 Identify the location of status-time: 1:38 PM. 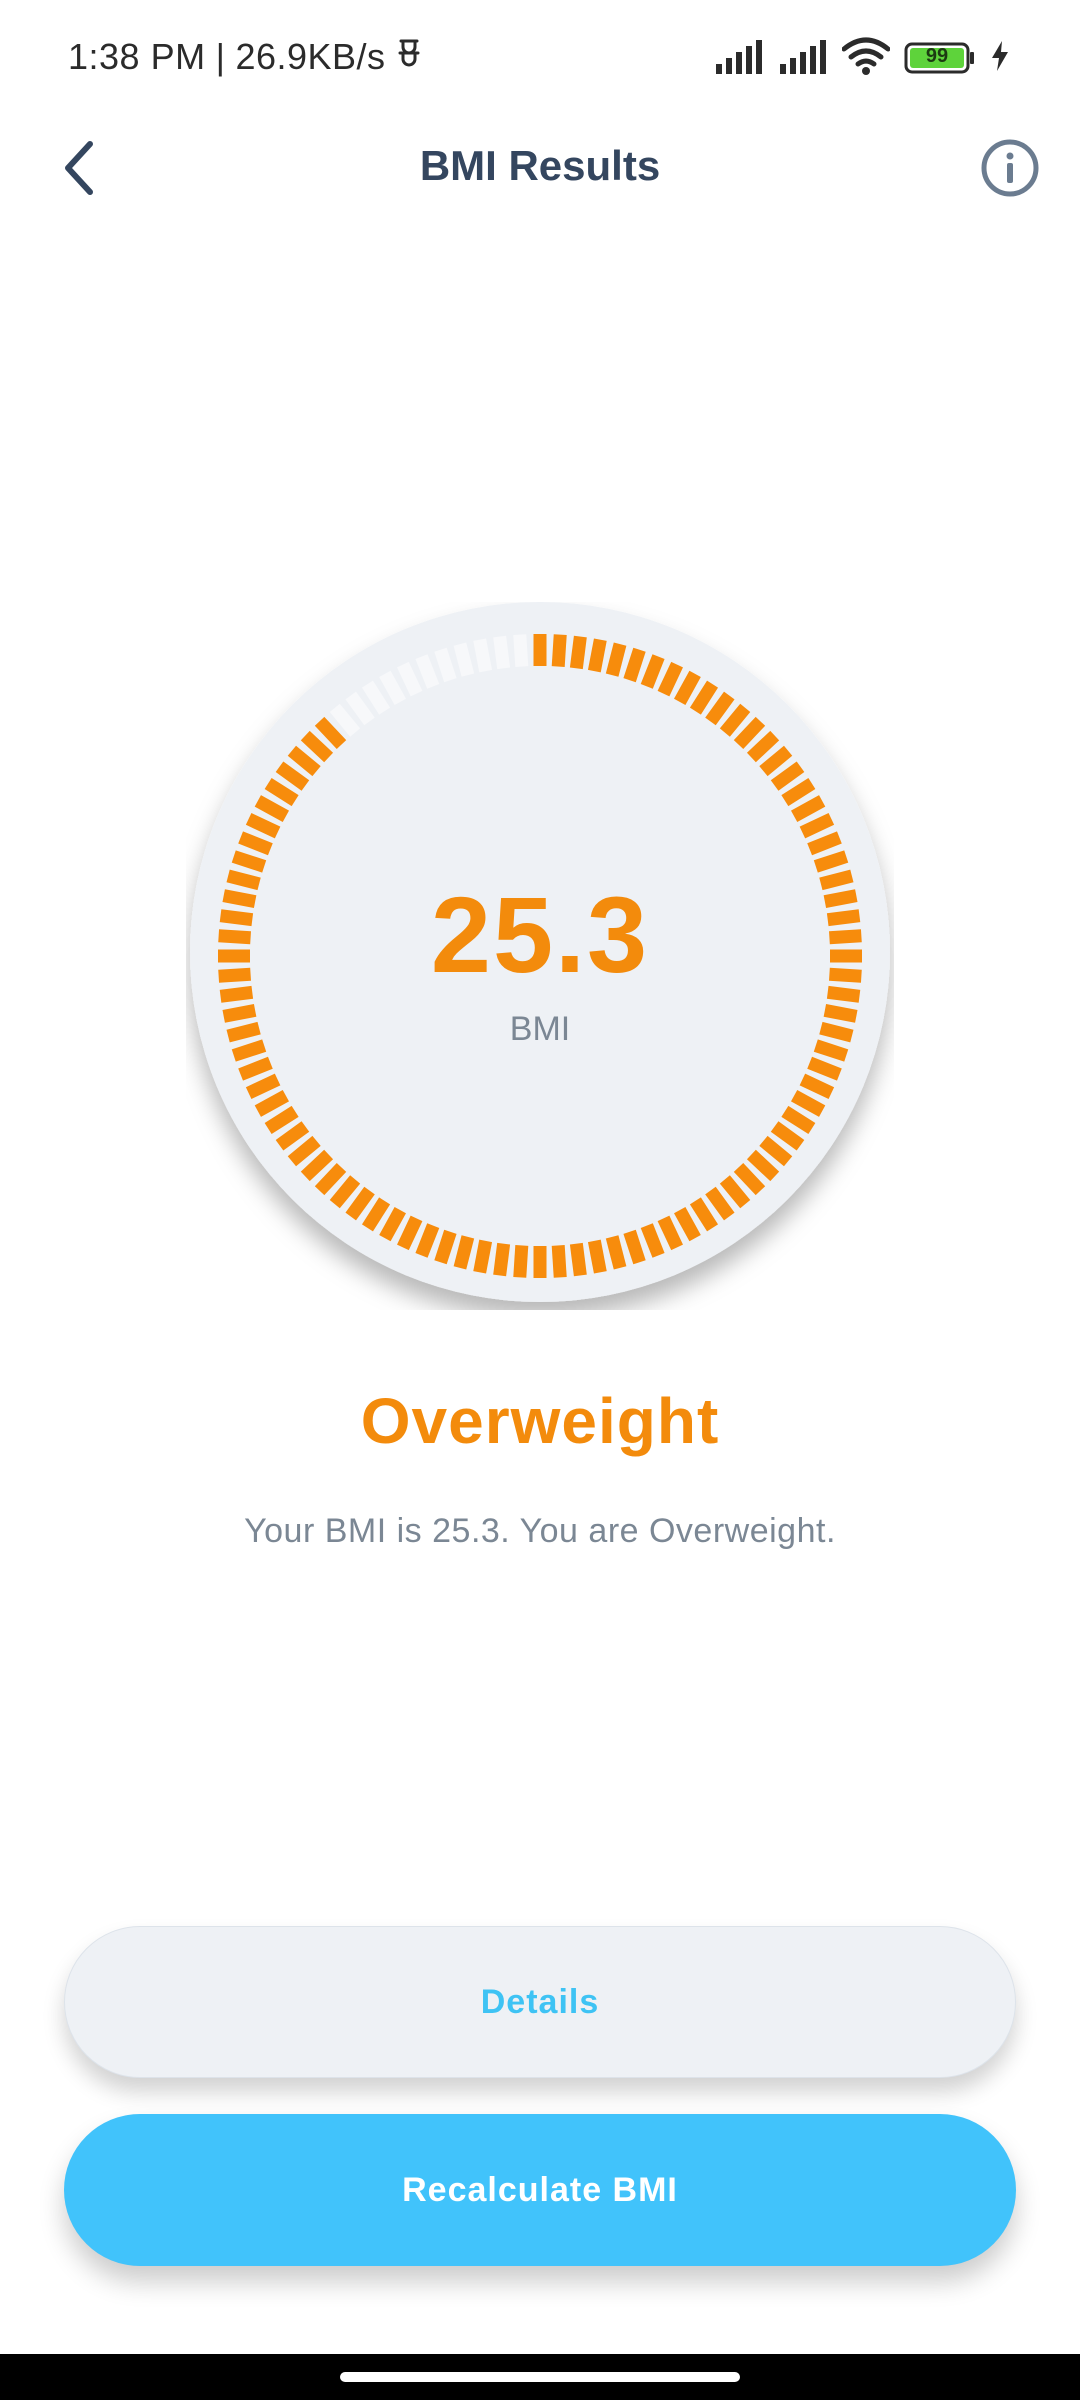
(137, 56).